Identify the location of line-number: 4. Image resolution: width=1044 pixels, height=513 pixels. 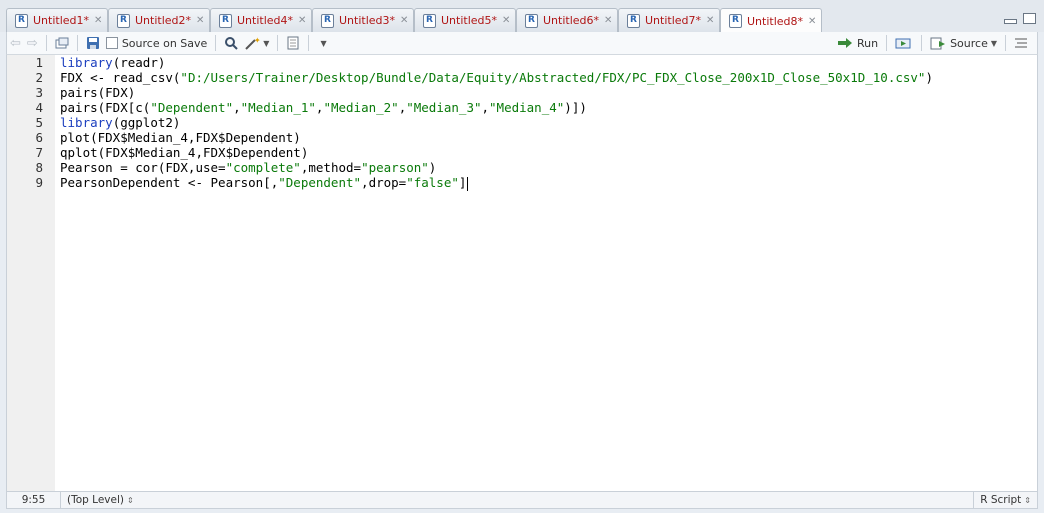
(39, 107).